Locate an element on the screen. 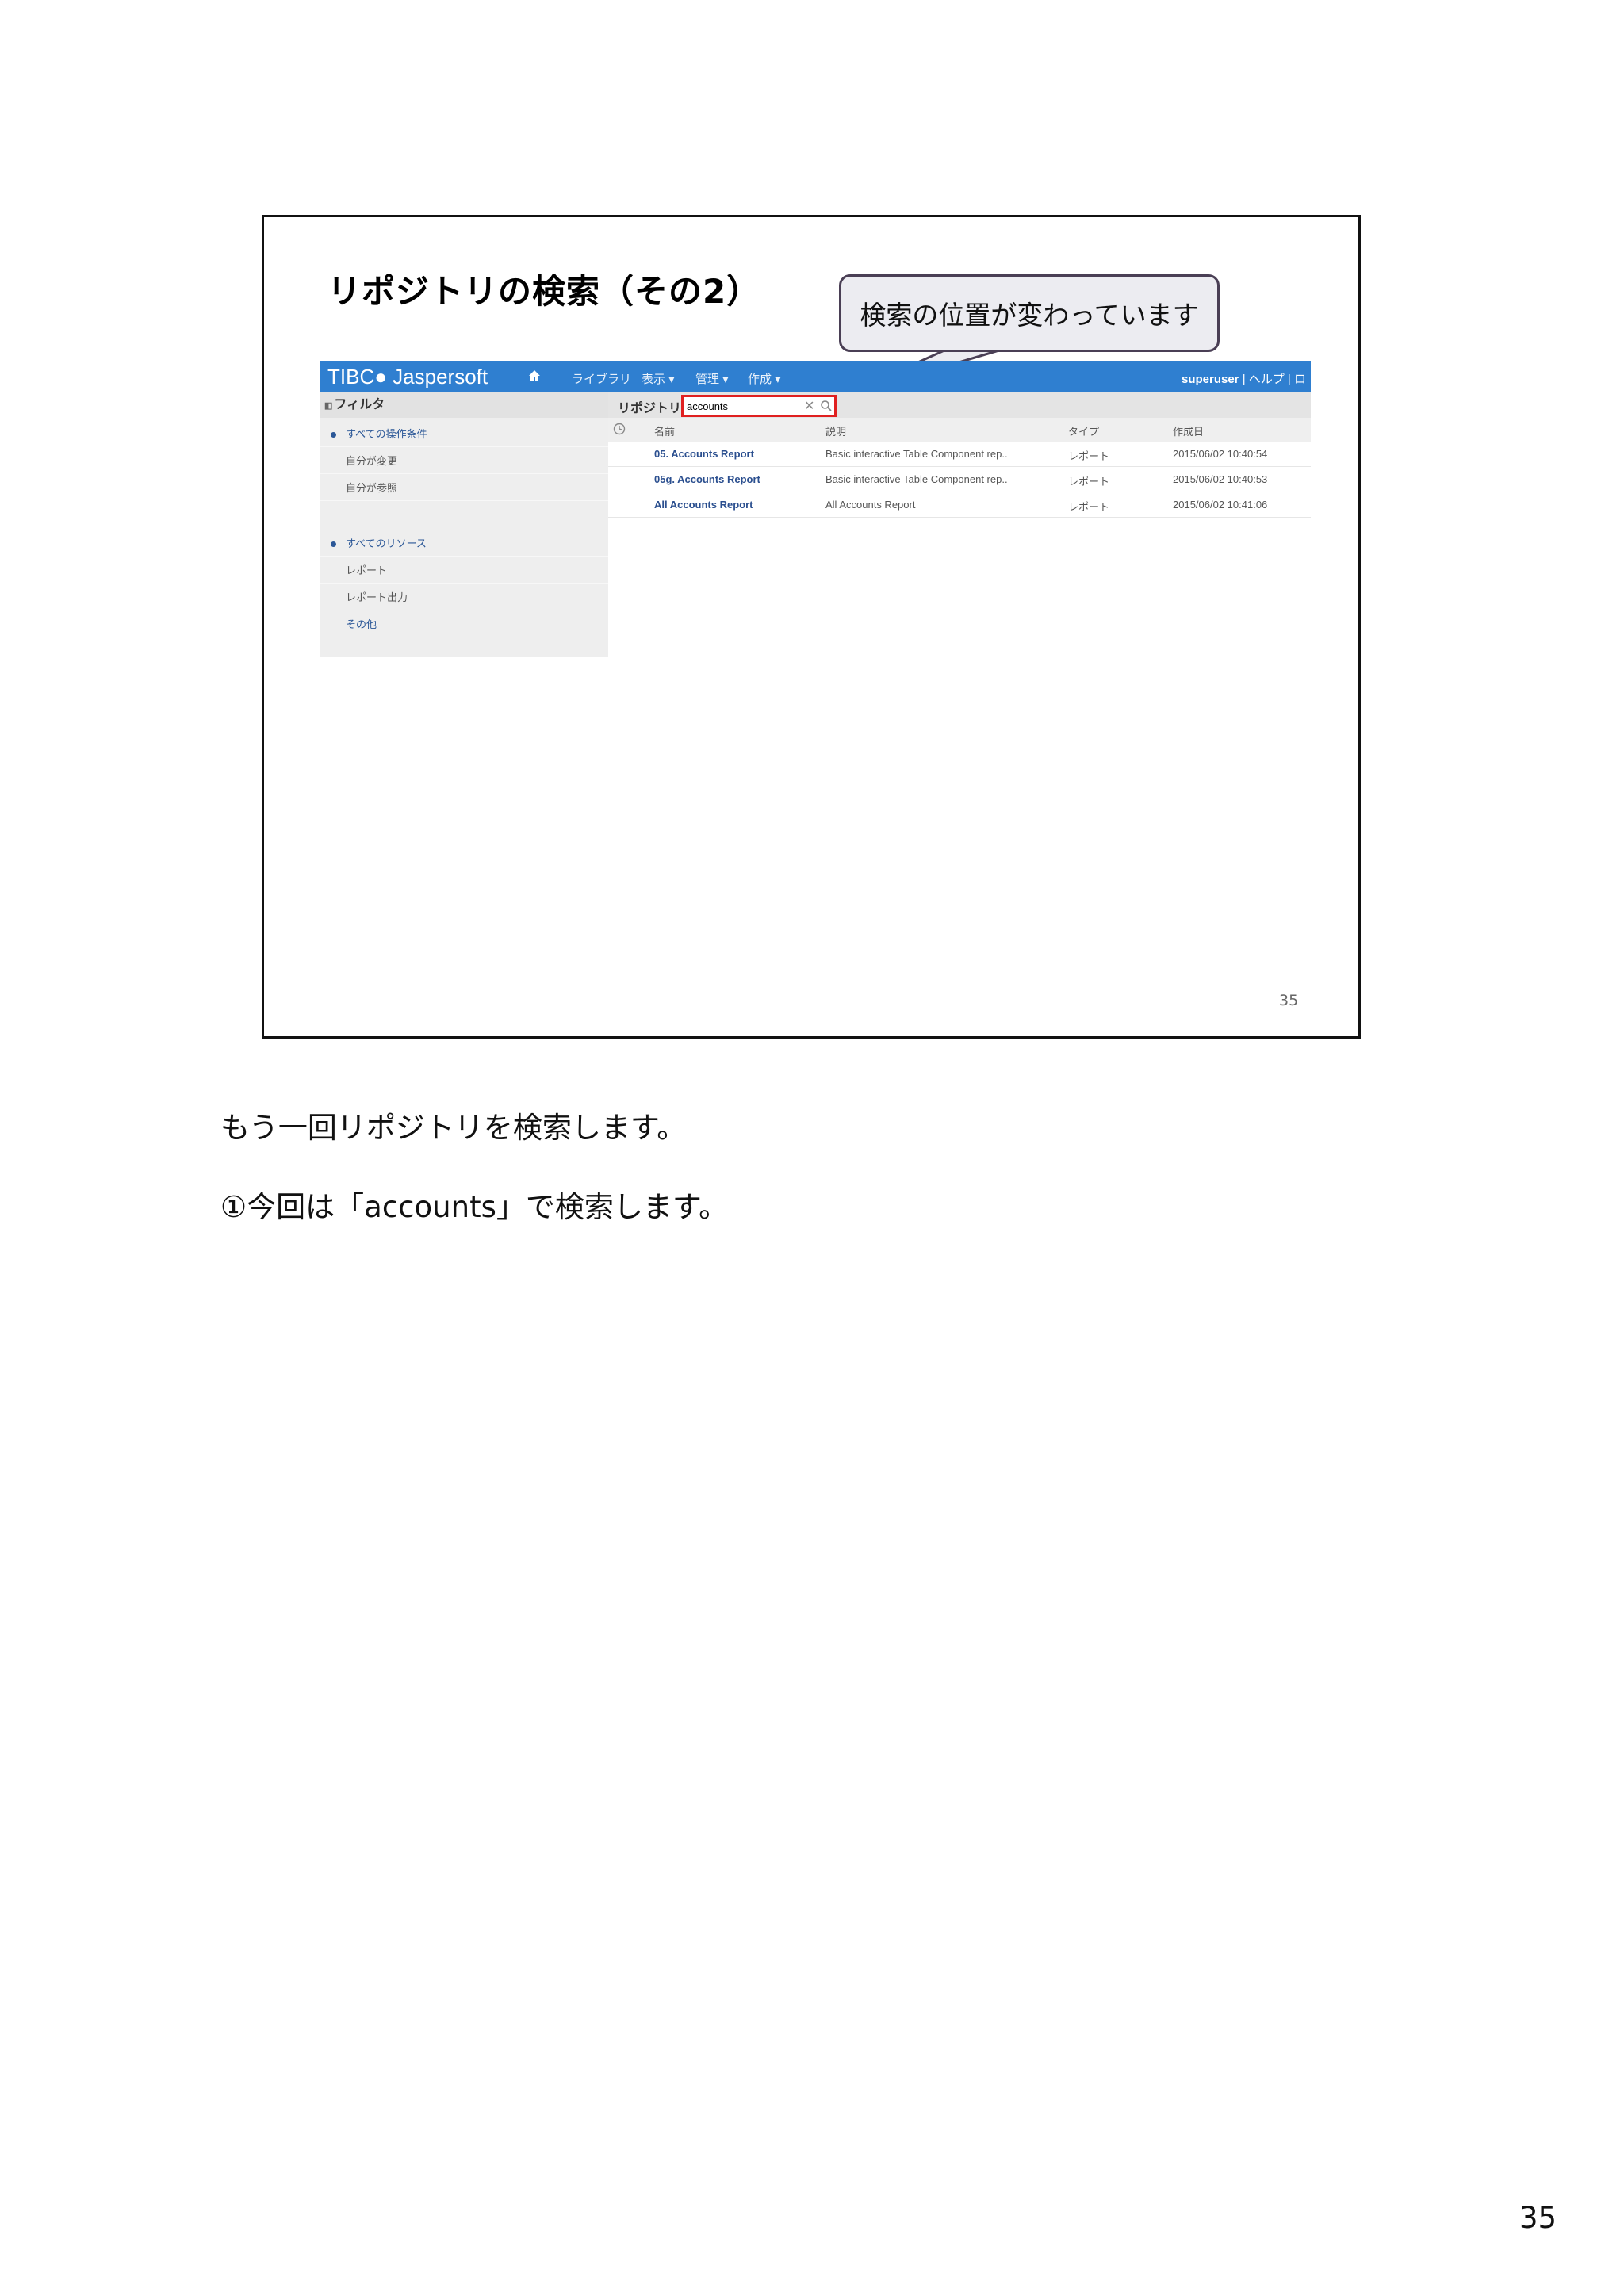 The height and width of the screenshot is (2296, 1624). row-date: 2015/06/02 10:41:06 is located at coordinates (1220, 505).